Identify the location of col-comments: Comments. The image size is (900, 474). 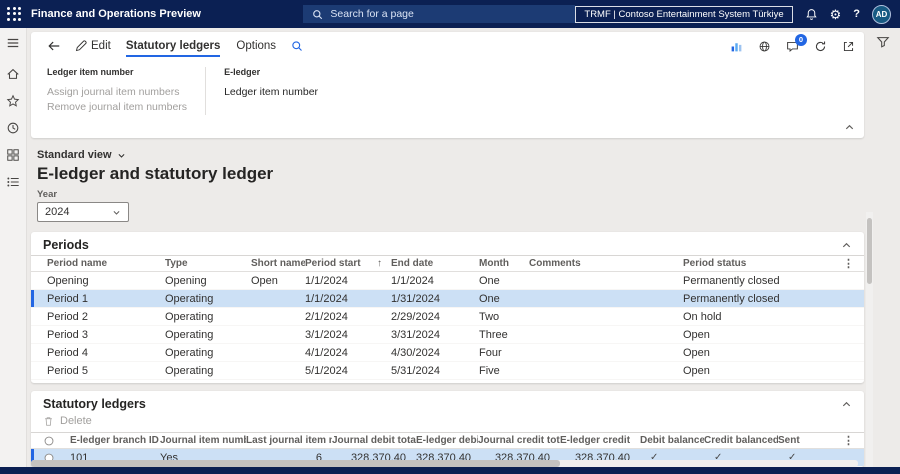
(606, 263).